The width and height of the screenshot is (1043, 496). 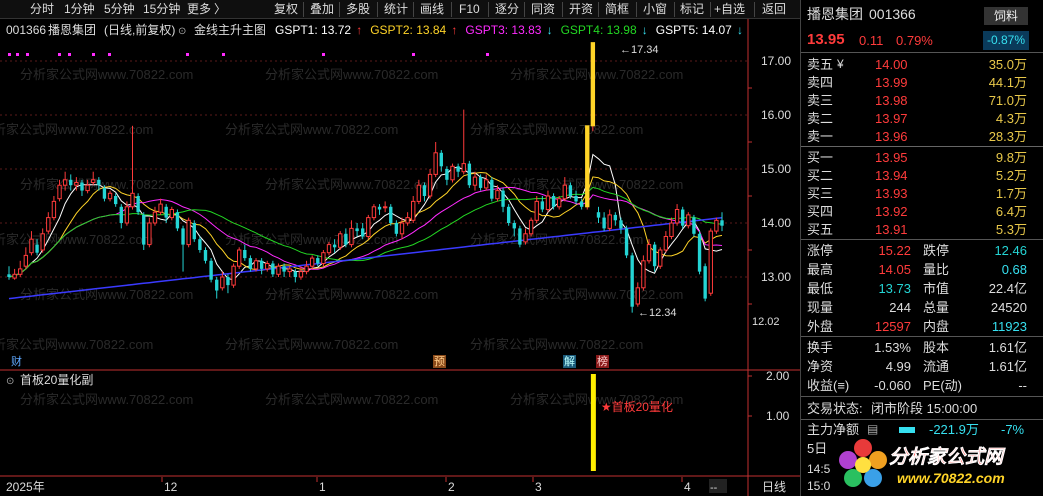 I want to click on formula-dropdown-icon: ⊙, so click(x=182, y=31).